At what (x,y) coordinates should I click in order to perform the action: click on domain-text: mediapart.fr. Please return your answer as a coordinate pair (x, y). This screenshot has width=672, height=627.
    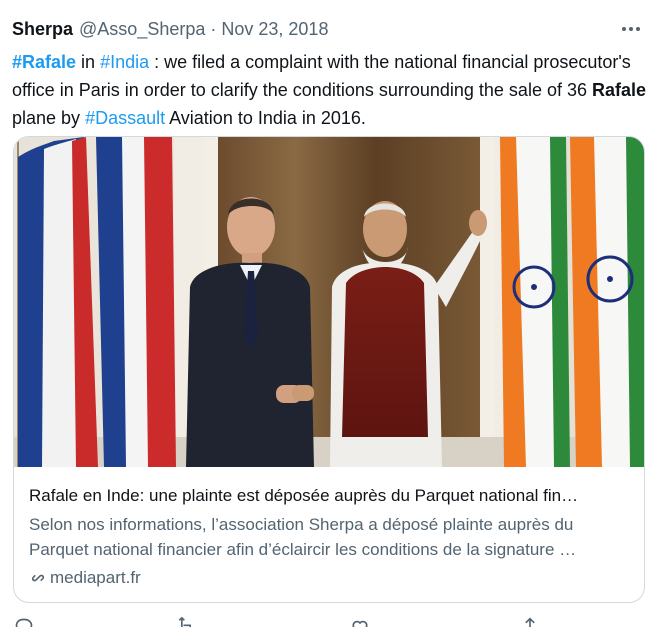
    Looking at the image, I should click on (95, 577).